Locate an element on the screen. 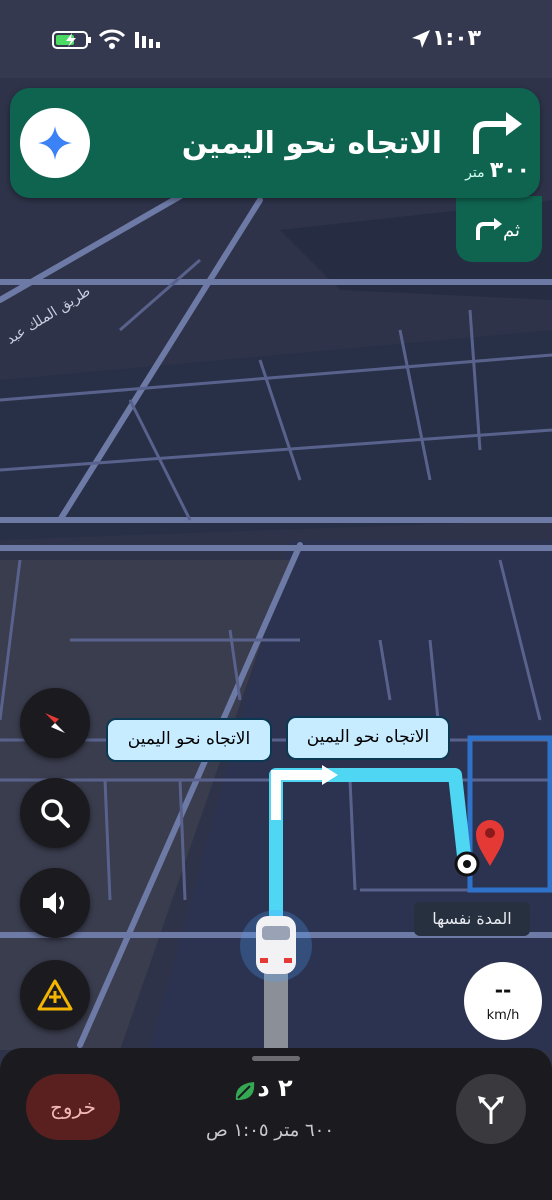 The width and height of the screenshot is (552, 1200). clock: ١:٠٣ is located at coordinates (457, 38).